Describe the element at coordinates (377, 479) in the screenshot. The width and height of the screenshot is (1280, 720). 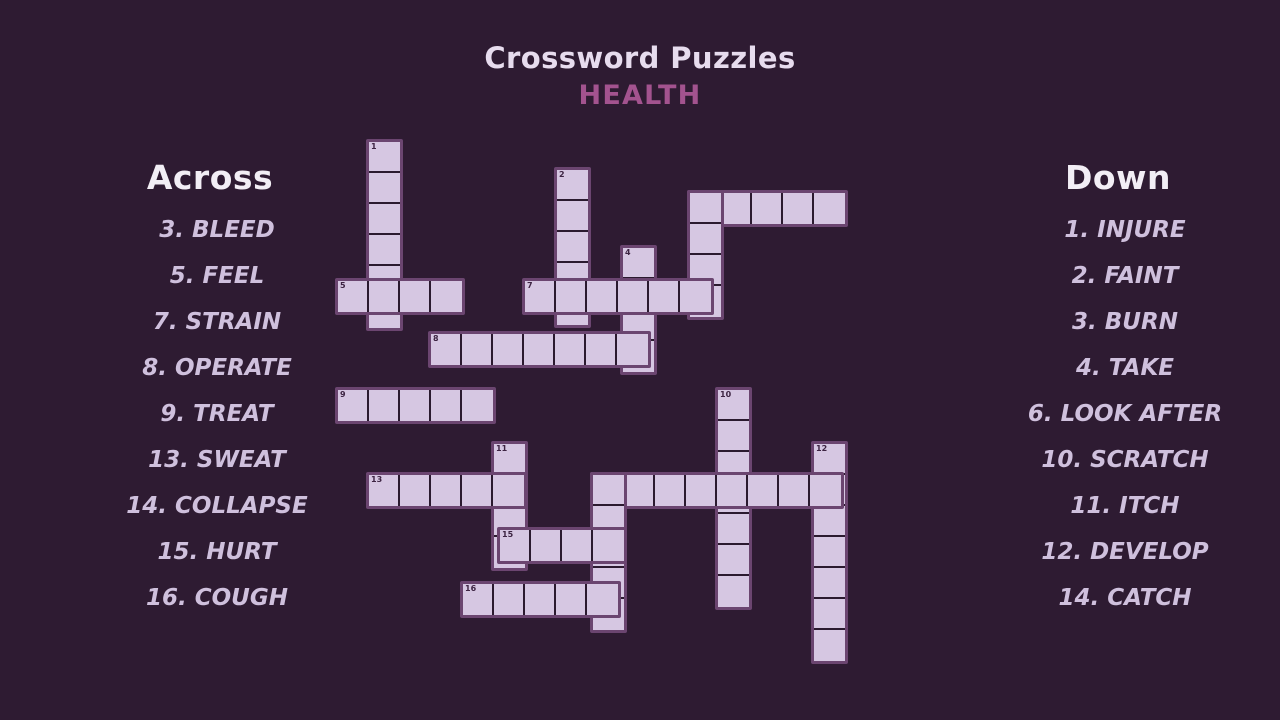
I see `cell-number: 13` at that location.